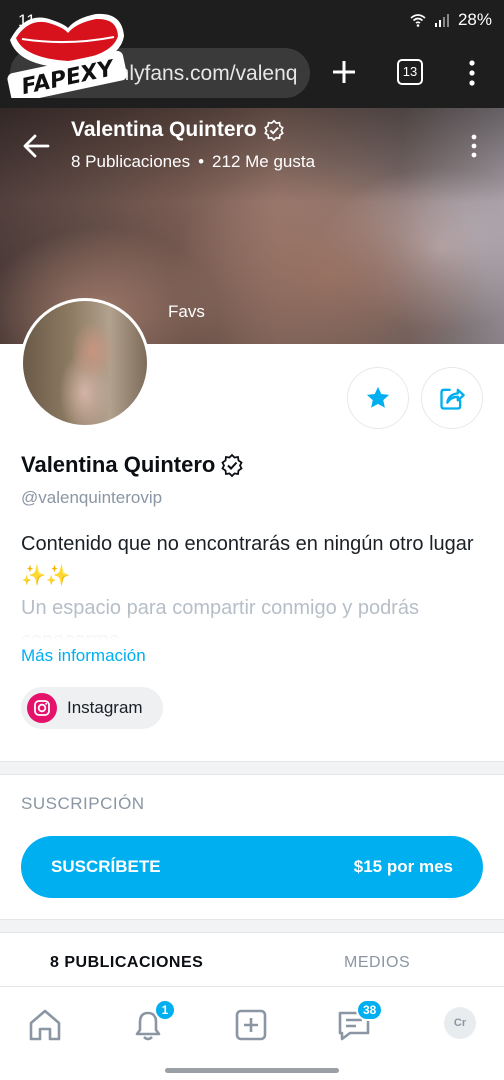 The image size is (504, 1080). What do you see at coordinates (264, 161) in the screenshot?
I see `likes-count: 212 Me gusta` at bounding box center [264, 161].